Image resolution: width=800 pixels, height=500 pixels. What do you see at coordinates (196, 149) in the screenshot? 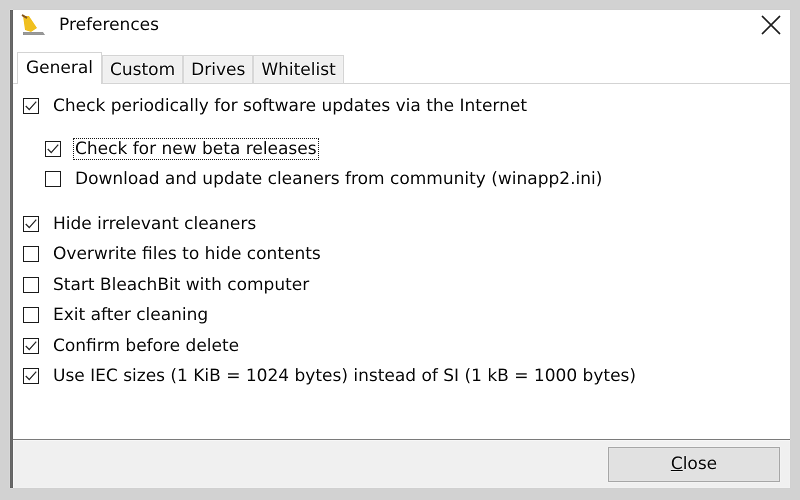
I see `checkbox-label: Check for new beta releases` at bounding box center [196, 149].